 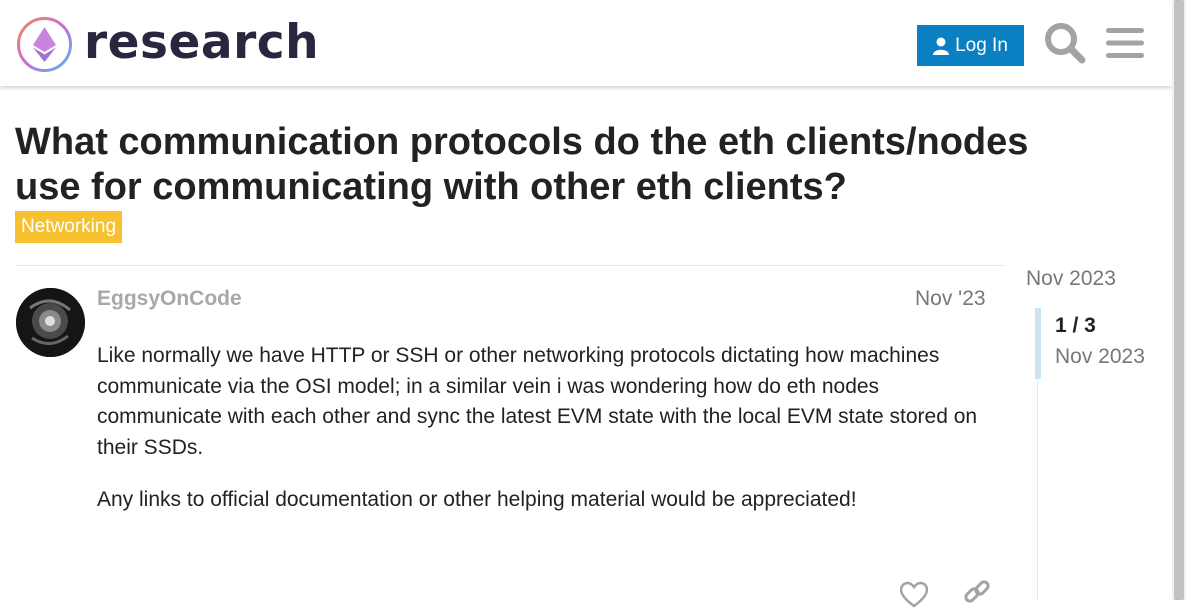 What do you see at coordinates (1065, 43) in the screenshot?
I see `search-icon` at bounding box center [1065, 43].